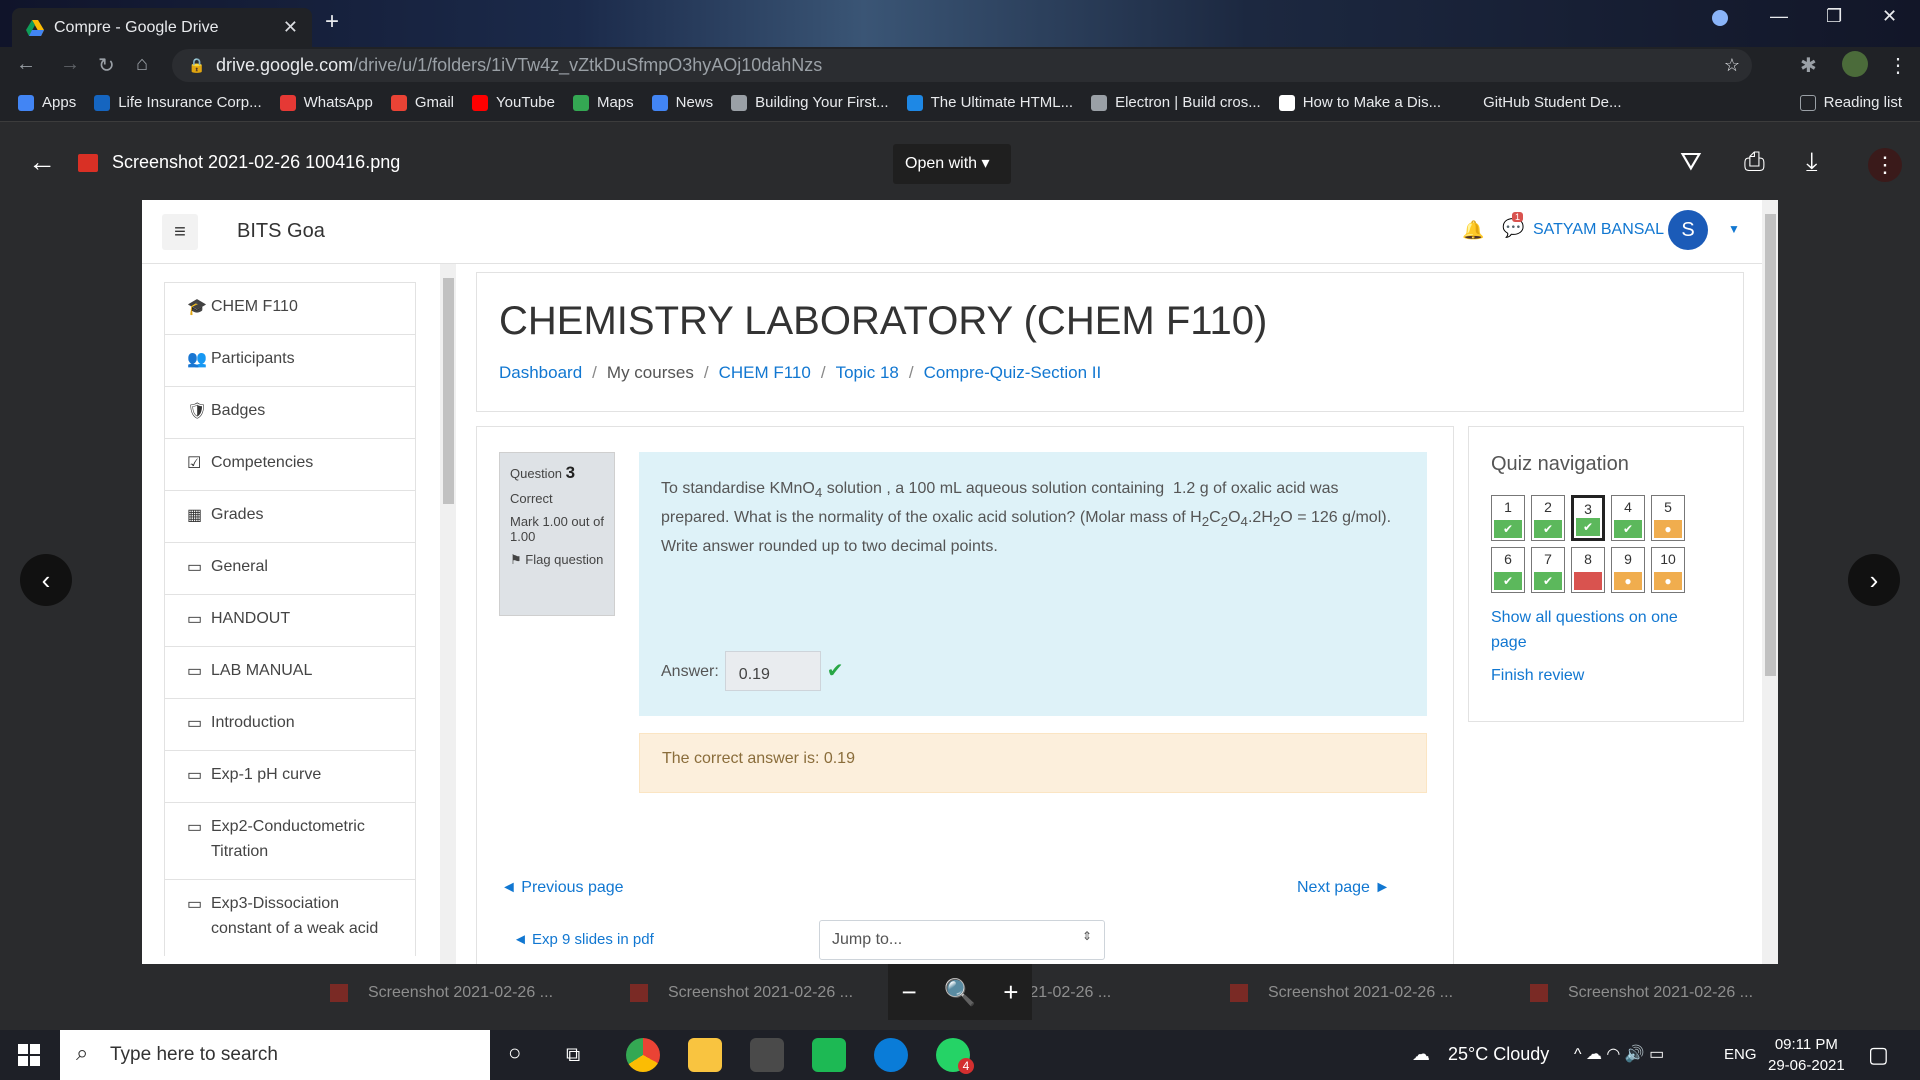  I want to click on task-view-icon: ⧉, so click(573, 1055).